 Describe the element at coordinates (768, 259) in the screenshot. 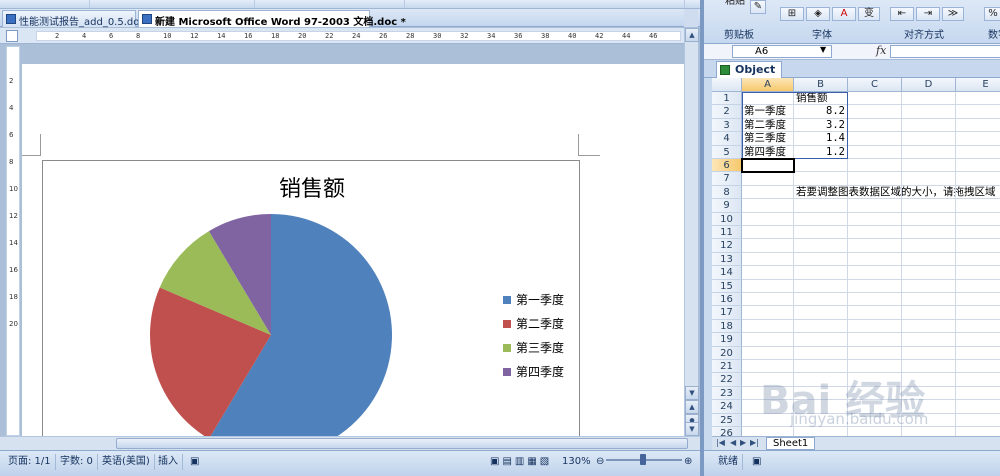

I see `cell-a13` at that location.